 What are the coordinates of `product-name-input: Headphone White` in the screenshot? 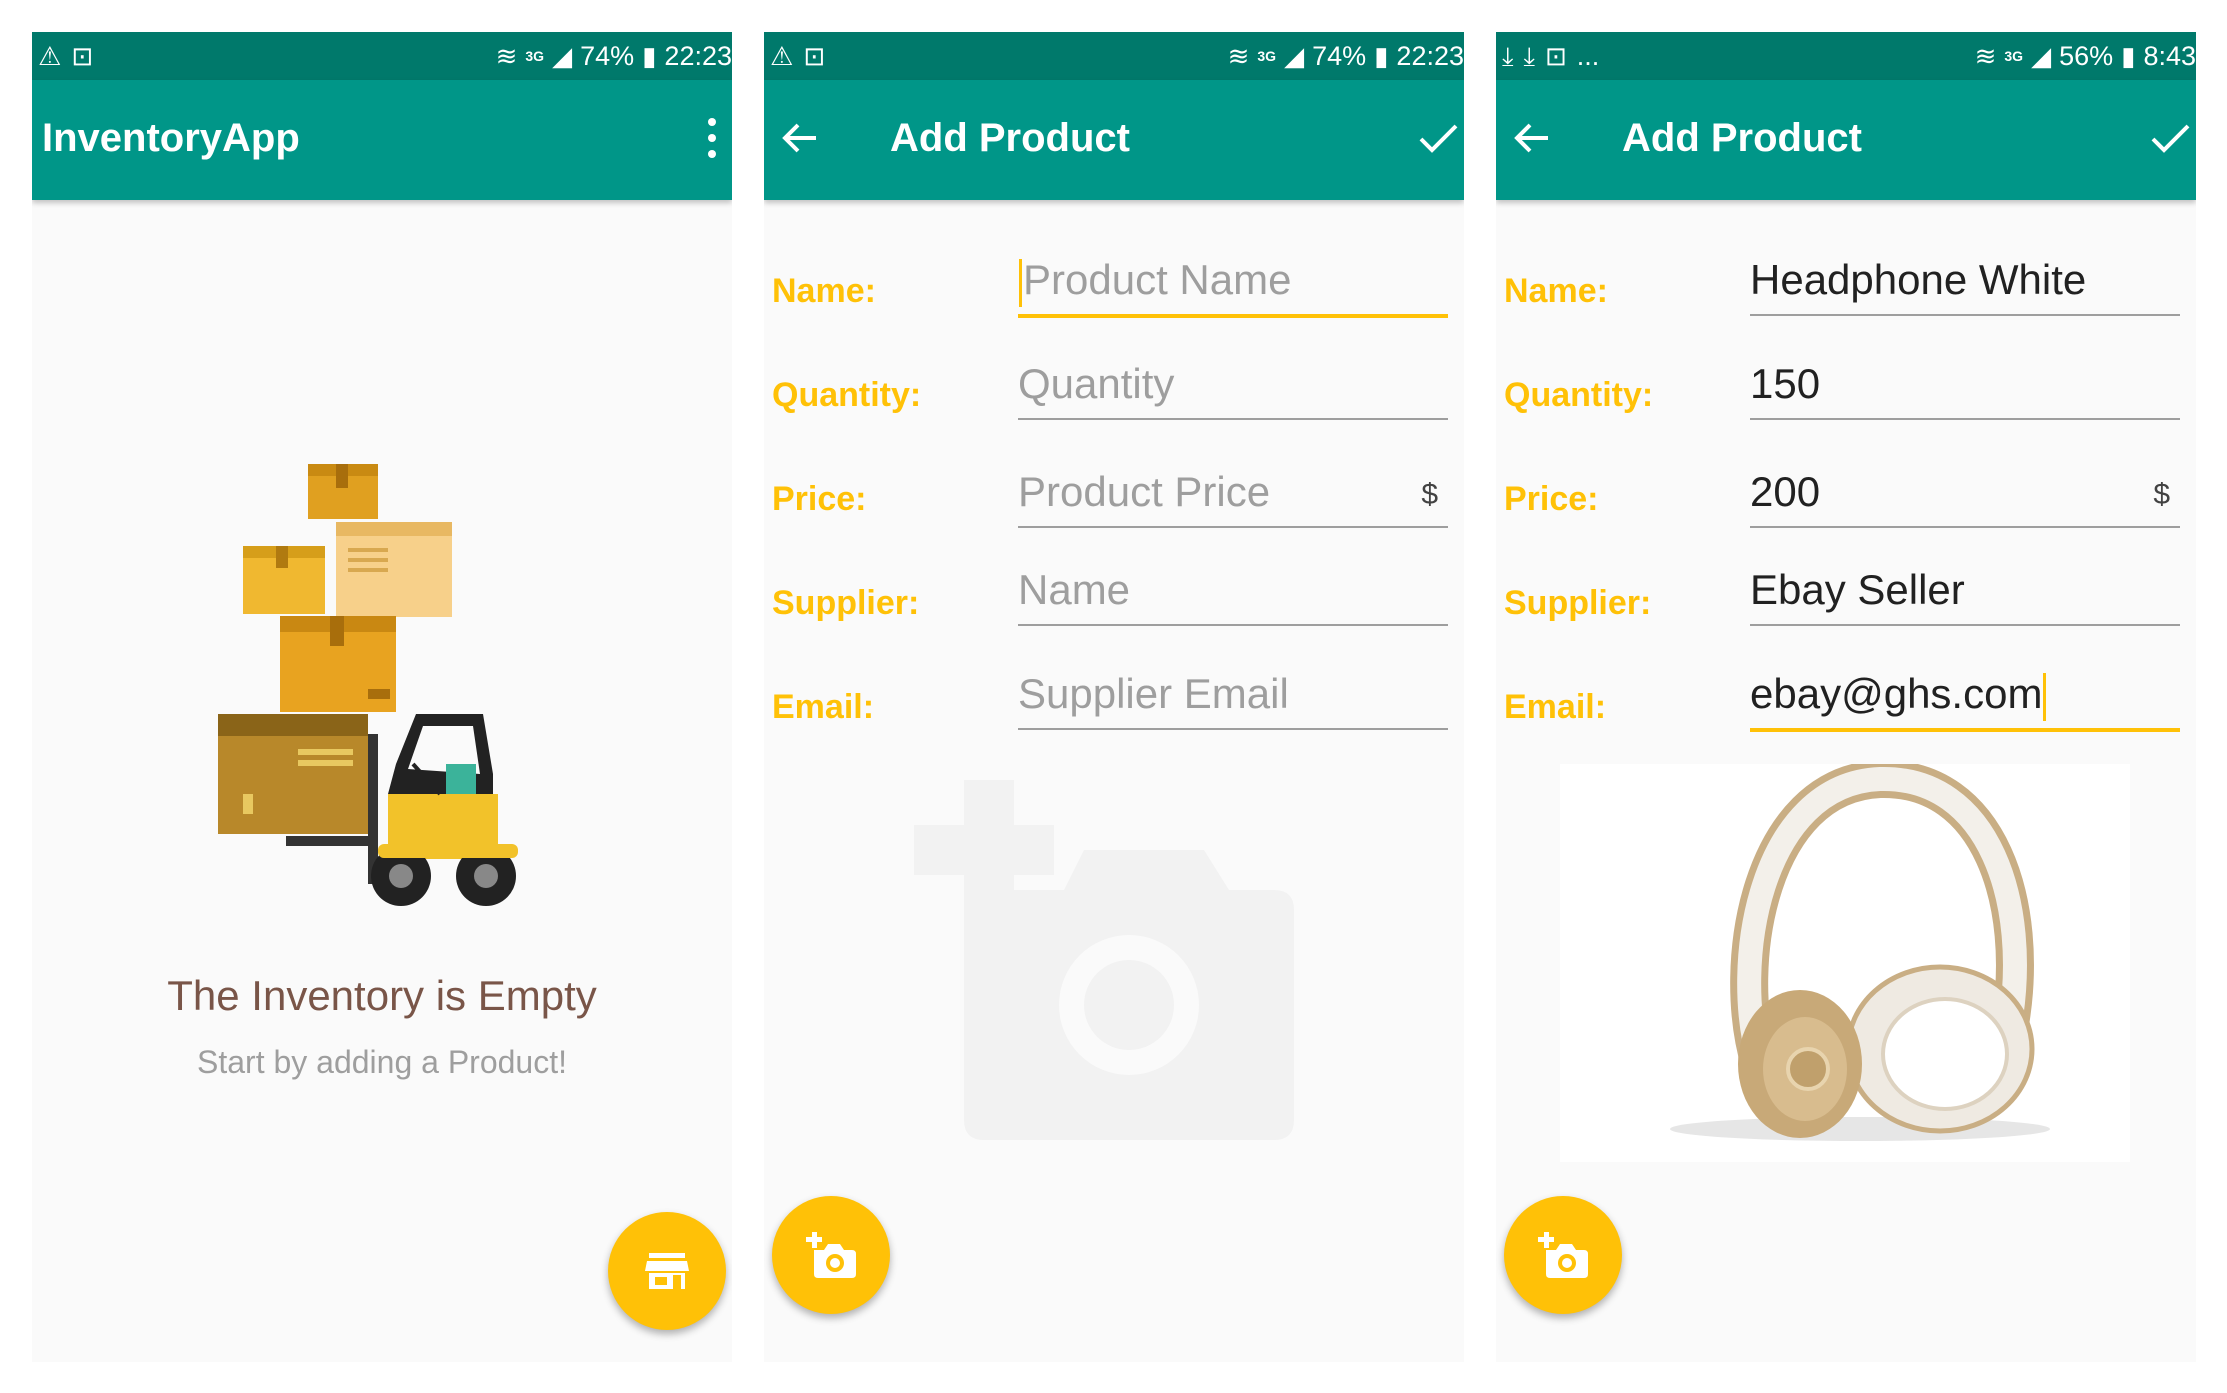 It's located at (1965, 283).